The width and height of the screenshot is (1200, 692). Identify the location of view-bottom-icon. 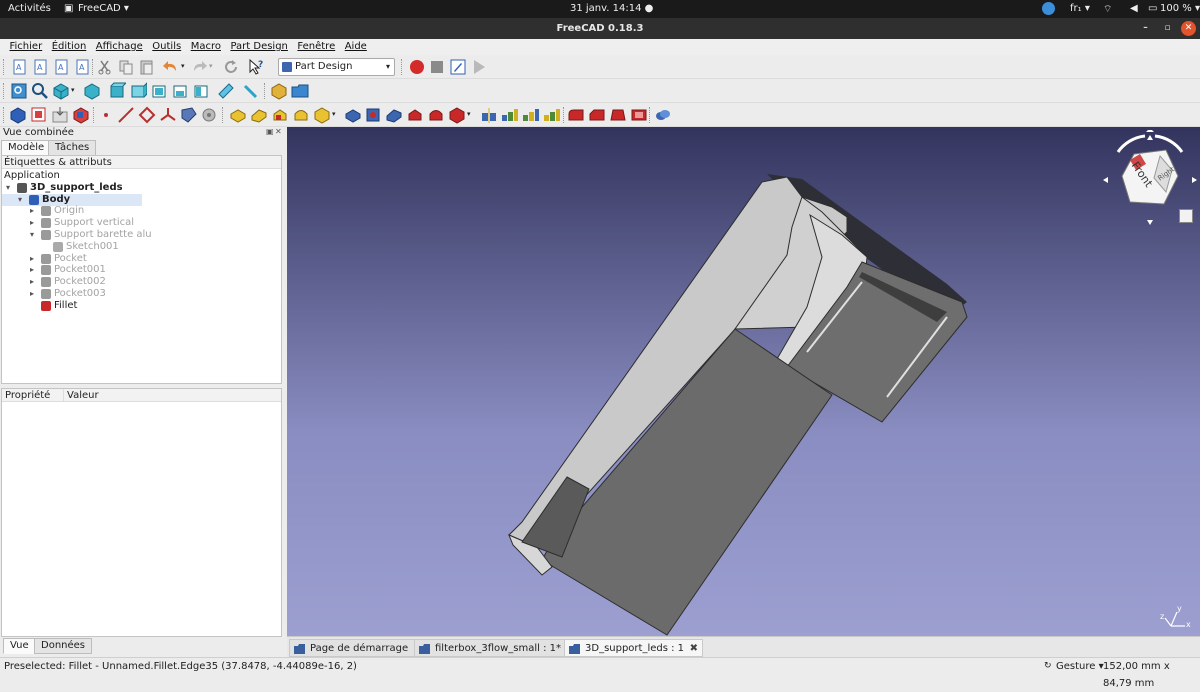
(180, 91).